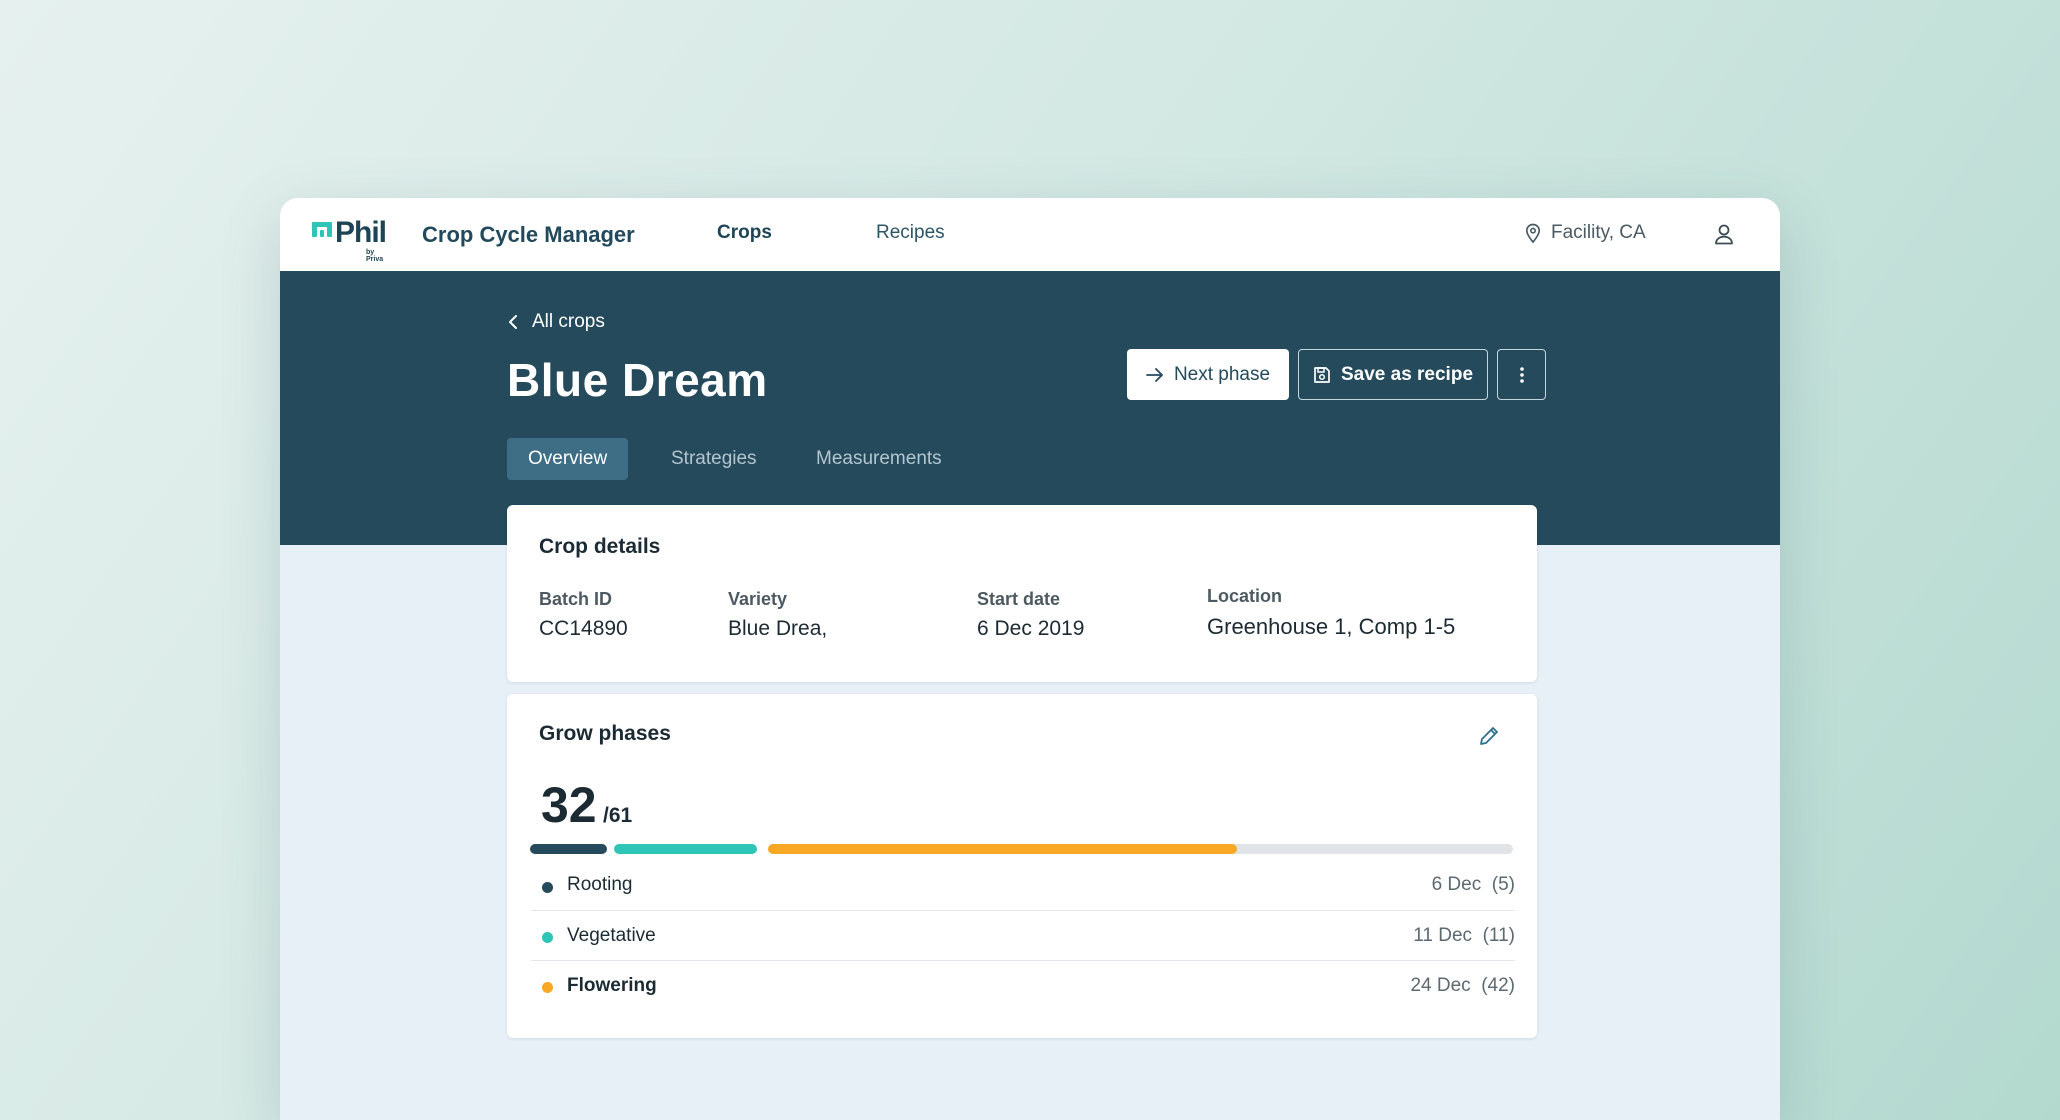  What do you see at coordinates (1023, 985) in the screenshot?
I see `phase-row-flowering: Flowering 24 Dec (42)` at bounding box center [1023, 985].